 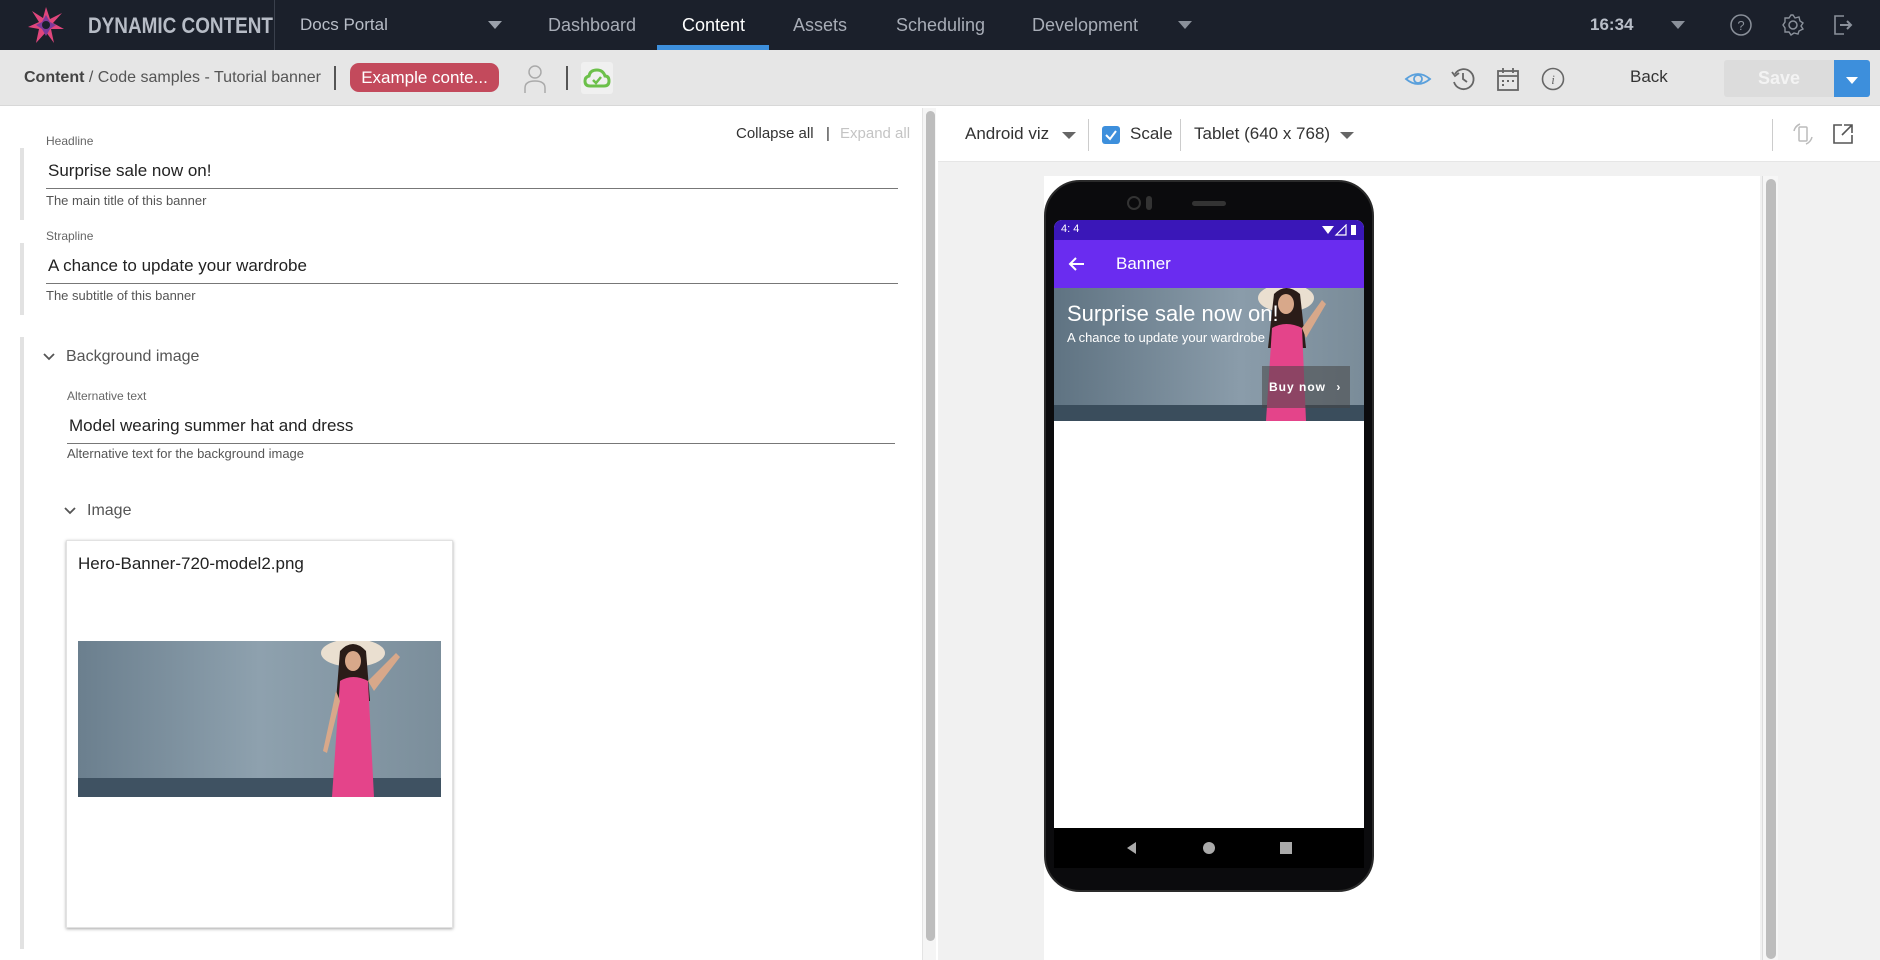 What do you see at coordinates (46, 25) in the screenshot?
I see `dynamic-content-logo-icon` at bounding box center [46, 25].